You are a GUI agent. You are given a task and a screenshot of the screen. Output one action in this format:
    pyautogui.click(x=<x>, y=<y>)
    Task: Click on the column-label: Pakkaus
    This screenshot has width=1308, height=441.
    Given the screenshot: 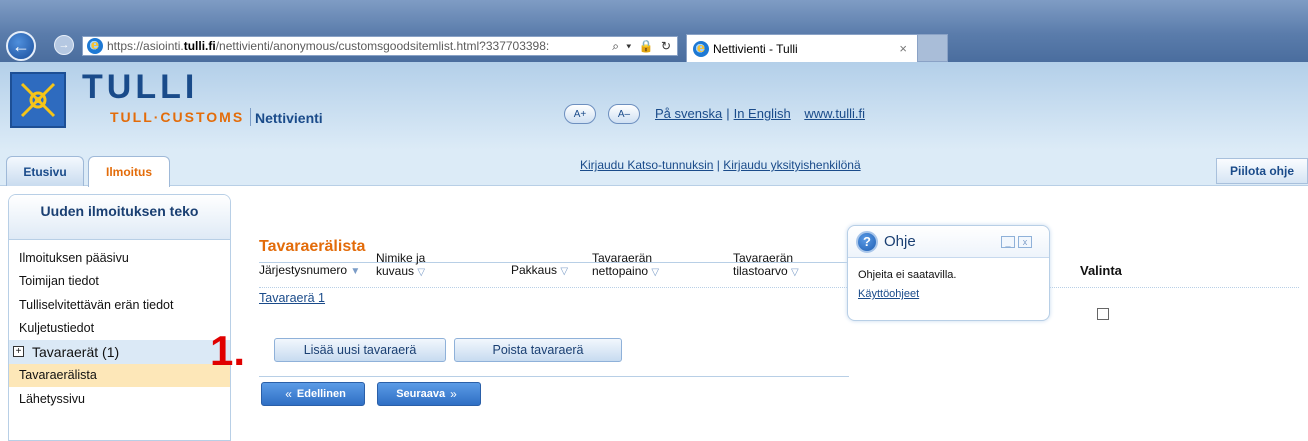 What is the action you would take?
    pyautogui.click(x=534, y=270)
    